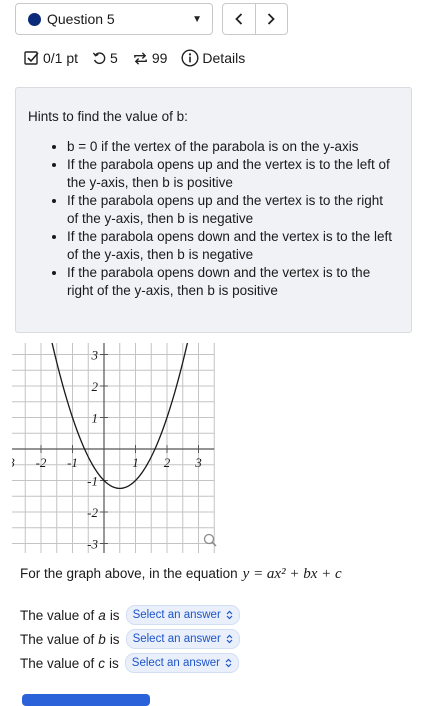 The height and width of the screenshot is (706, 427). What do you see at coordinates (198, 462) in the screenshot?
I see `x-tick-label: 3` at bounding box center [198, 462].